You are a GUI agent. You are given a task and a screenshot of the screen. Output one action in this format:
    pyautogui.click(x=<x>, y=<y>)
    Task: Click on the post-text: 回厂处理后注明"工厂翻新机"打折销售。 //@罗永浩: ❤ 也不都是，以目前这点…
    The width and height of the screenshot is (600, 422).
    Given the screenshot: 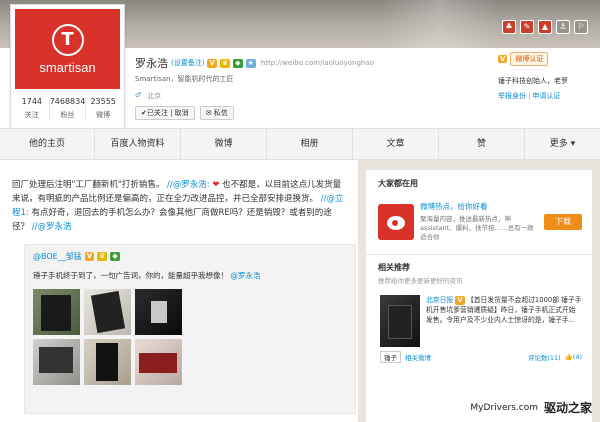 What is the action you would take?
    pyautogui.click(x=180, y=206)
    